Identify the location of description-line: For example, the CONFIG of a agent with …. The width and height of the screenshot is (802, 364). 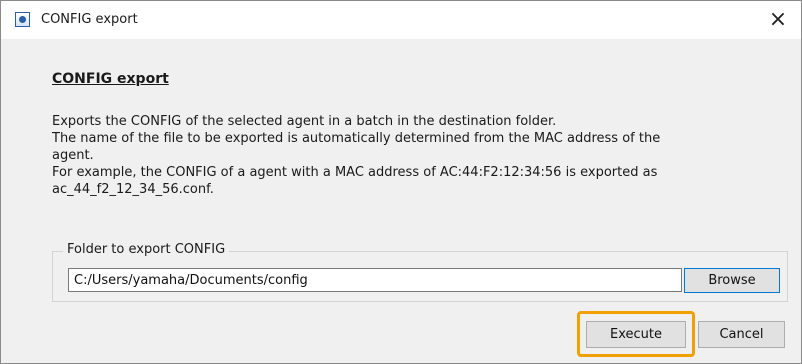
(355, 172).